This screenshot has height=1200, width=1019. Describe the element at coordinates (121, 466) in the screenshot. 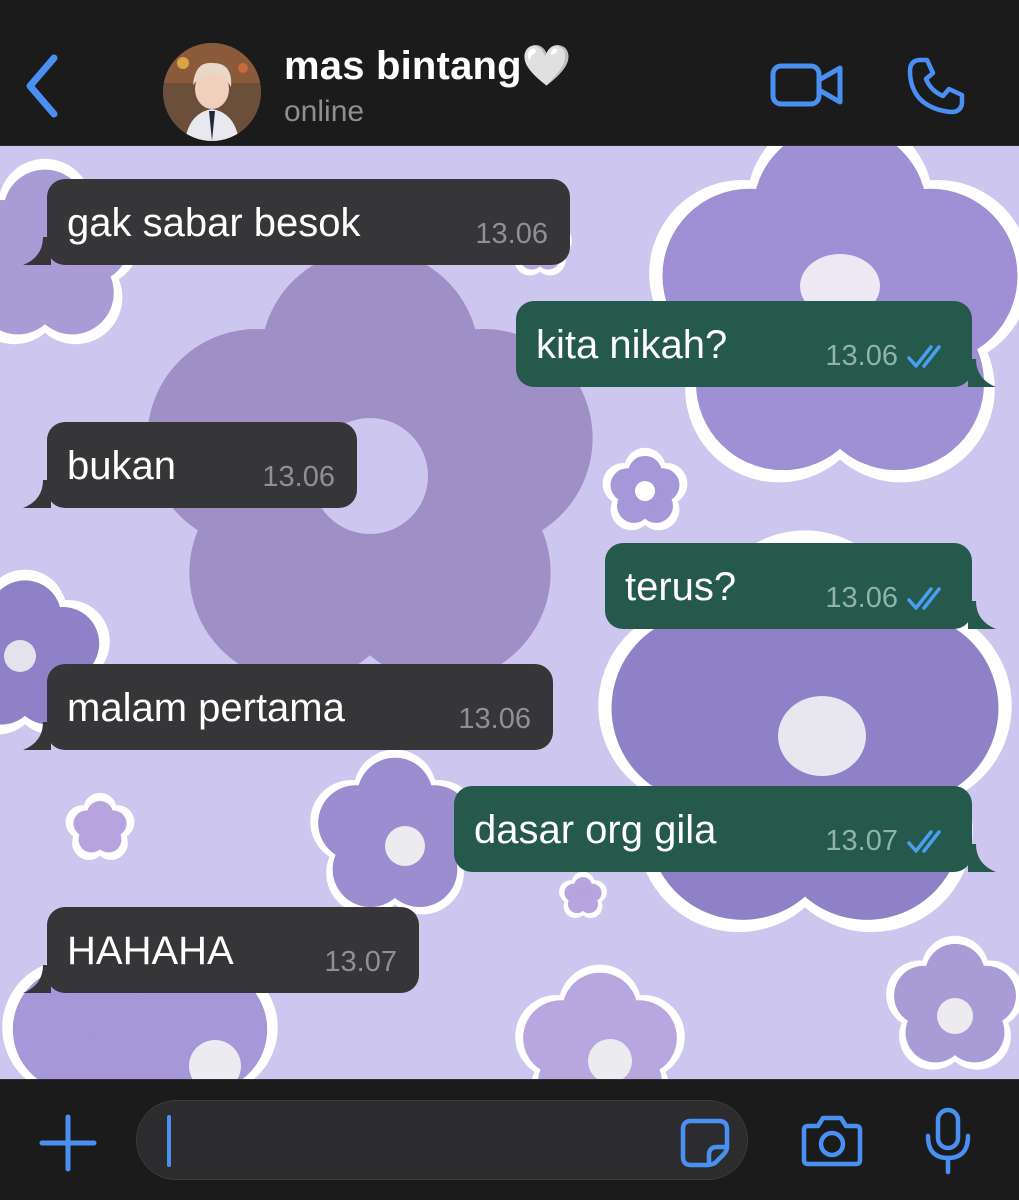

I see `message-text: bukan` at that location.